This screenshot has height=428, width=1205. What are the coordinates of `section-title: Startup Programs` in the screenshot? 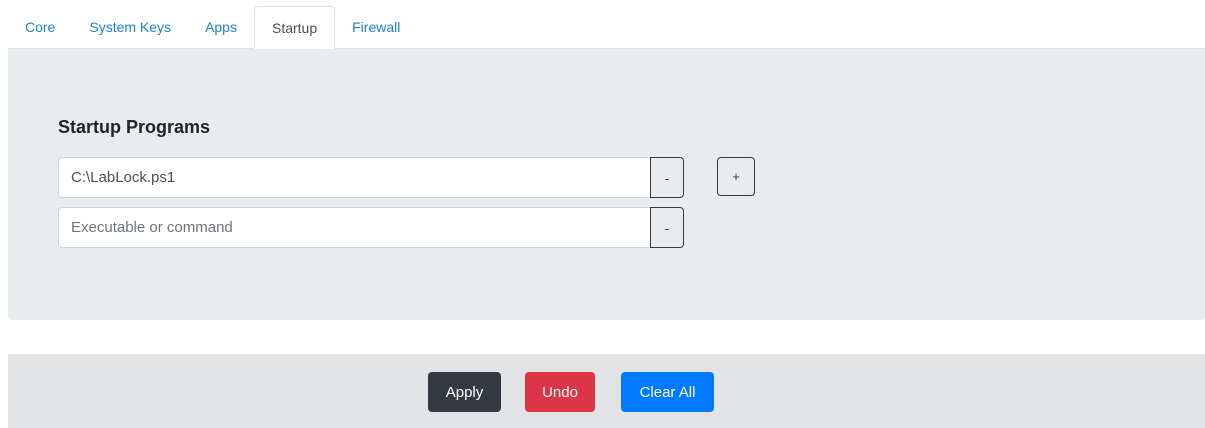 It's located at (134, 127).